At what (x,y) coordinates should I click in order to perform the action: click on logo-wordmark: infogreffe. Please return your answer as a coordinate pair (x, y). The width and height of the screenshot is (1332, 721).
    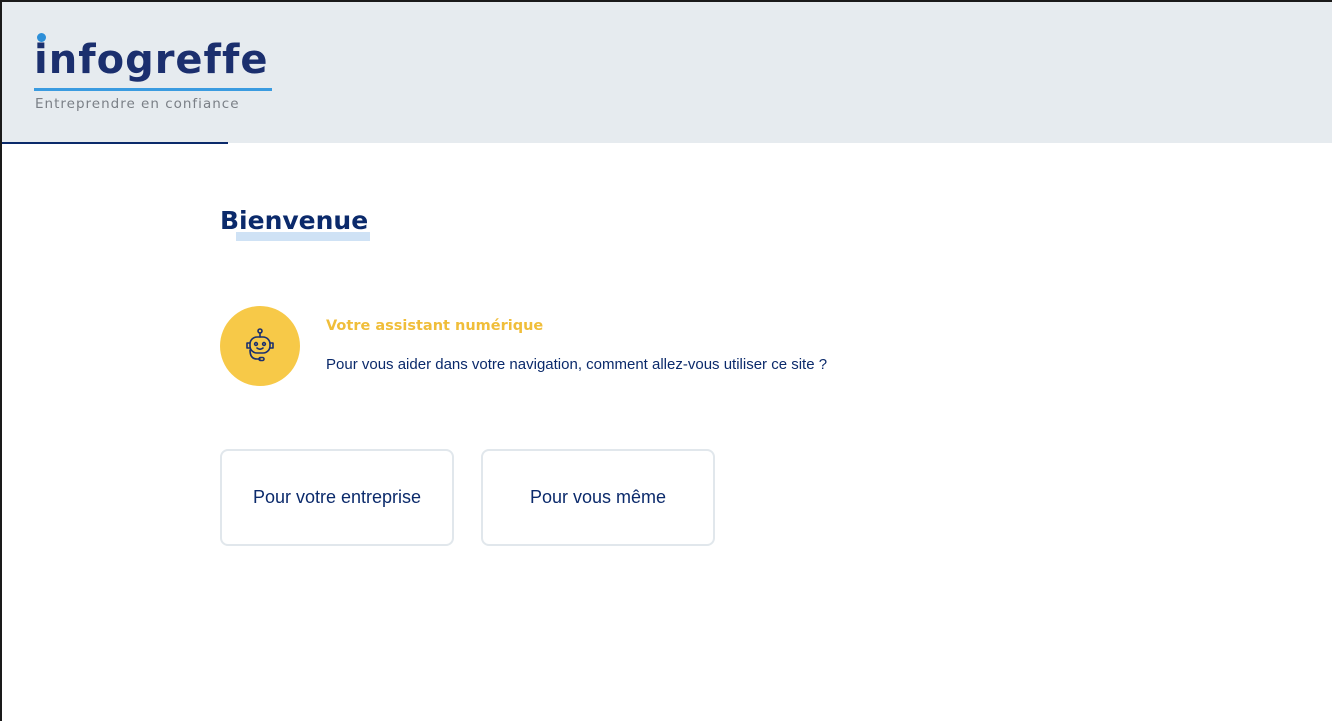
    Looking at the image, I should click on (151, 60).